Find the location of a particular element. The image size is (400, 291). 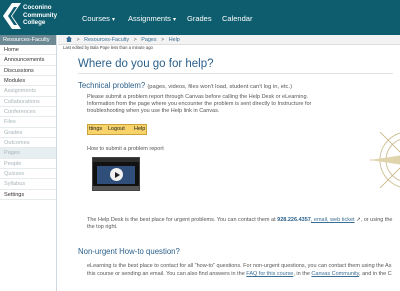

help-desk-phone: 928.226.4357 is located at coordinates (294, 220).